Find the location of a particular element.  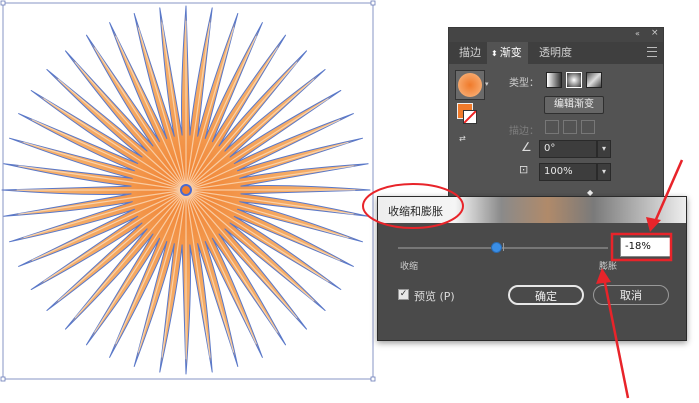

value-text: -18% is located at coordinates (638, 246).